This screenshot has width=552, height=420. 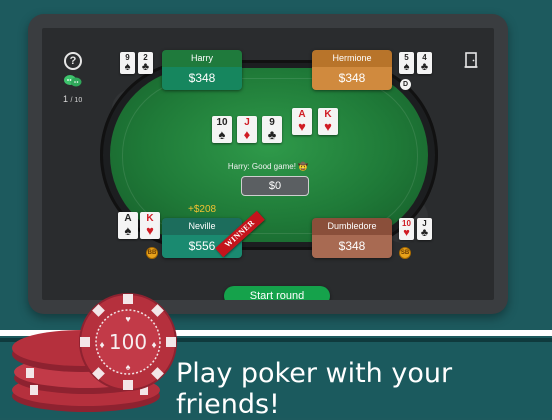 What do you see at coordinates (471, 60) in the screenshot?
I see `exit-door-icon` at bounding box center [471, 60].